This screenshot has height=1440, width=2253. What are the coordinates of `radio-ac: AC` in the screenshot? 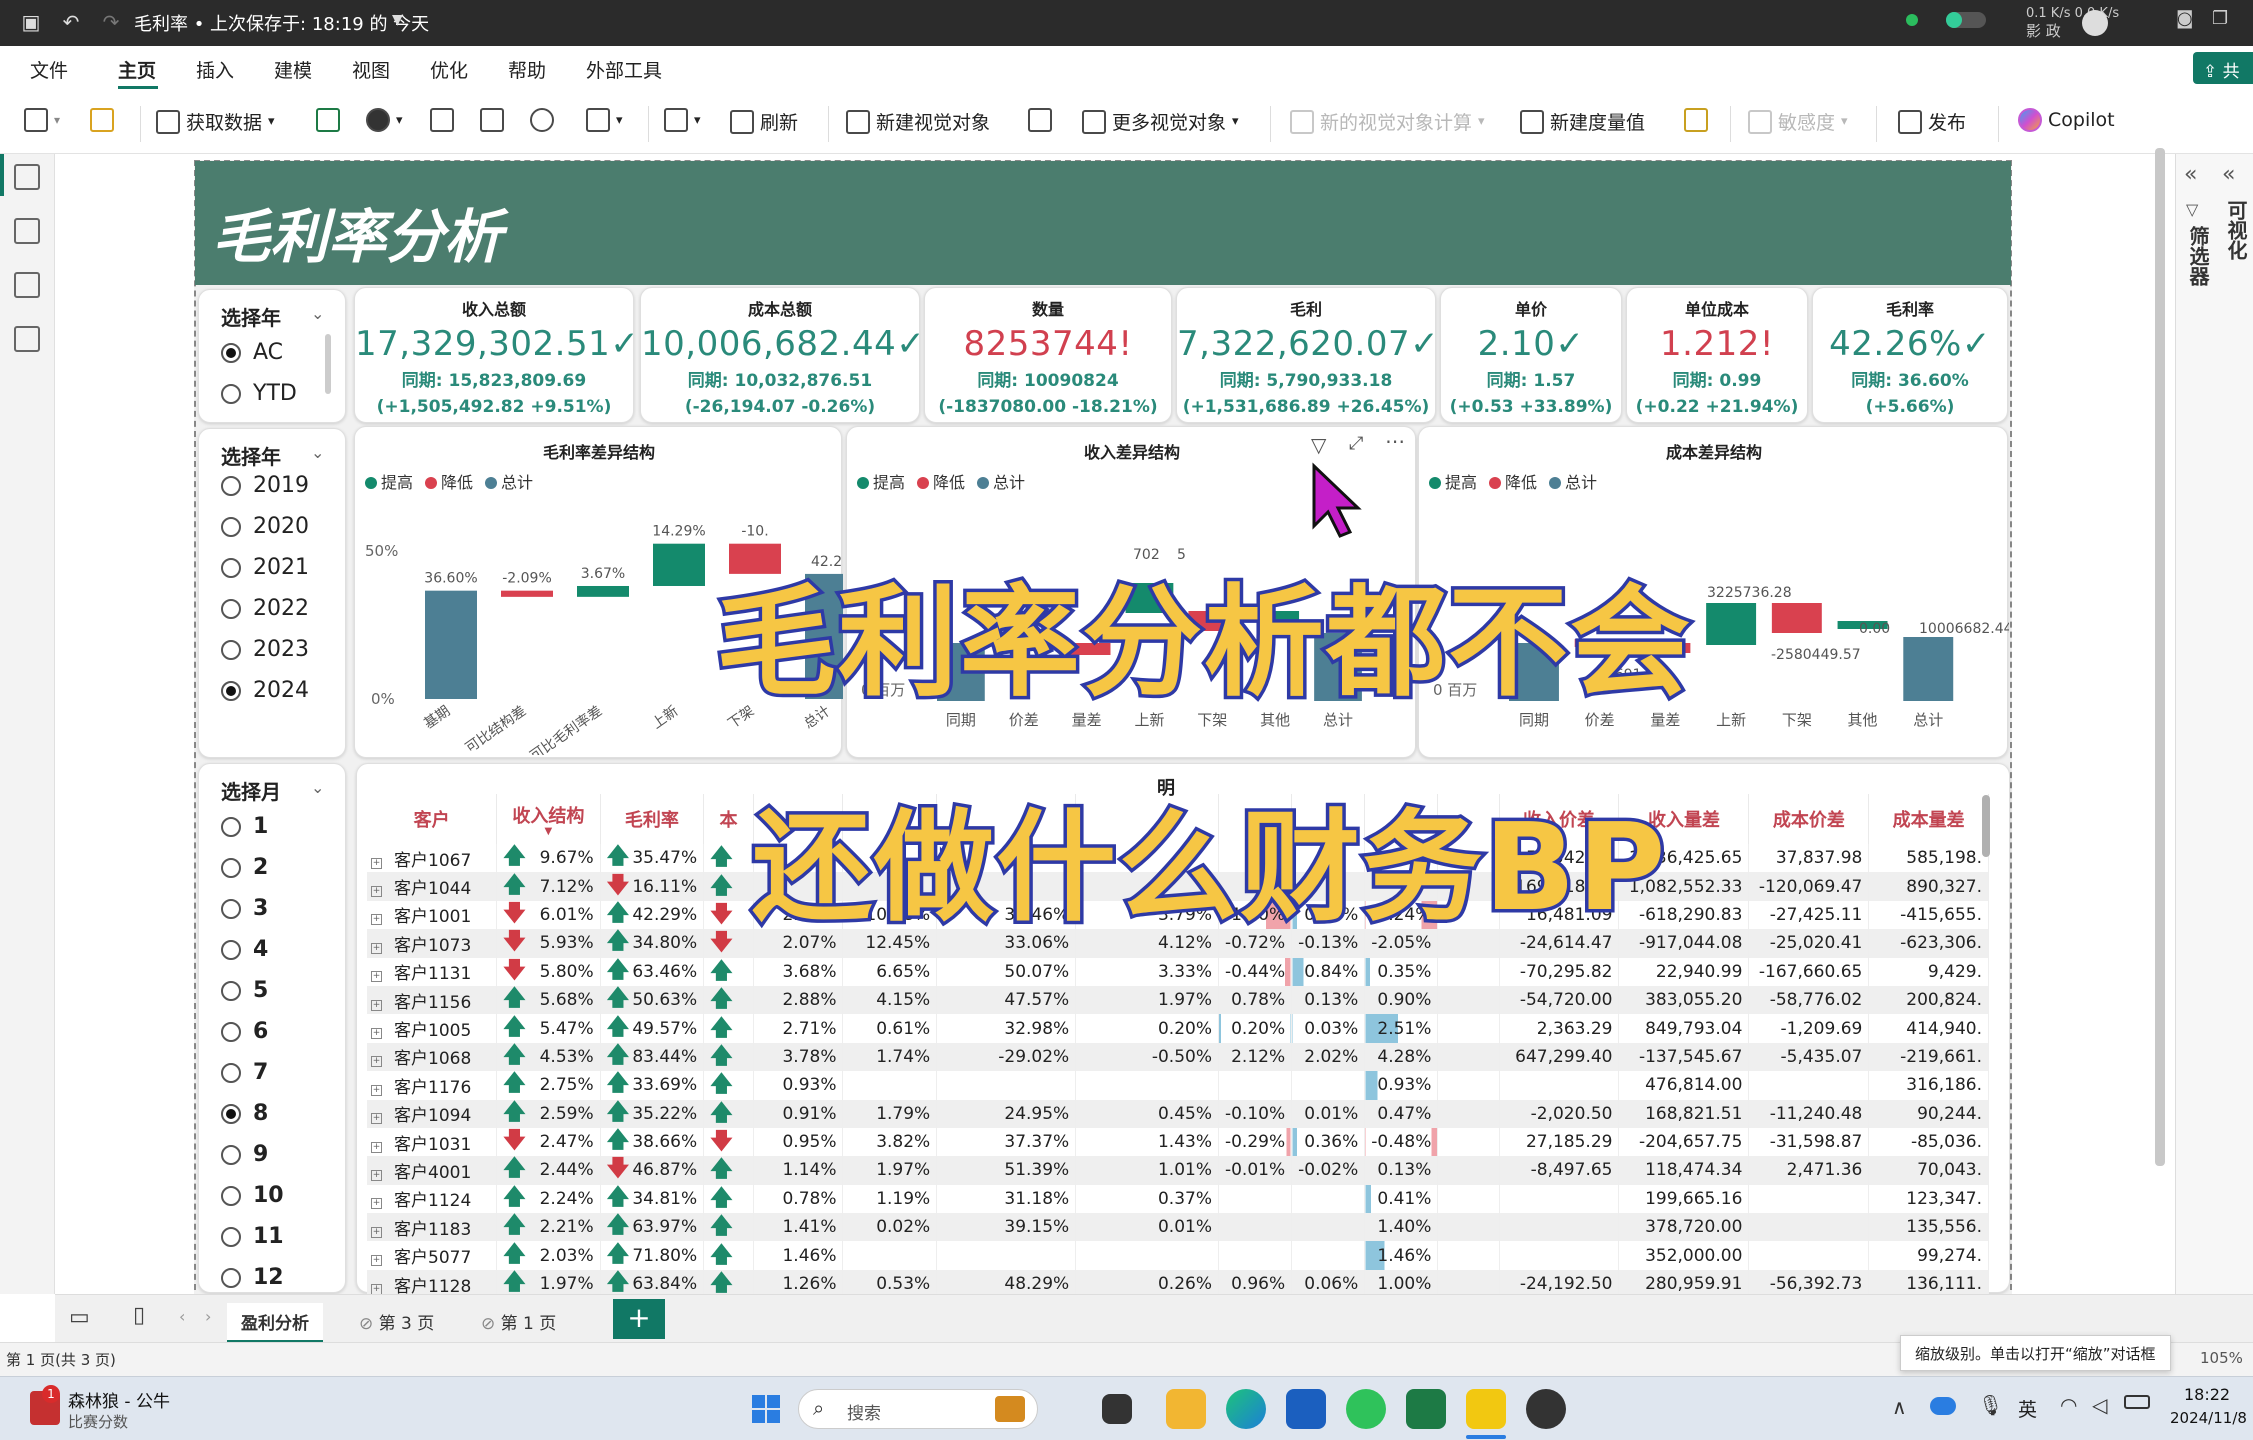 It's located at (252, 352).